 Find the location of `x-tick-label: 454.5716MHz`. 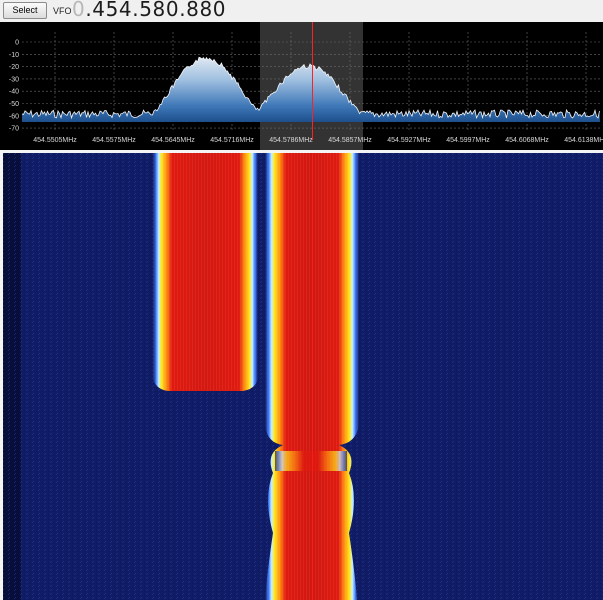

x-tick-label: 454.5716MHz is located at coordinates (232, 140).